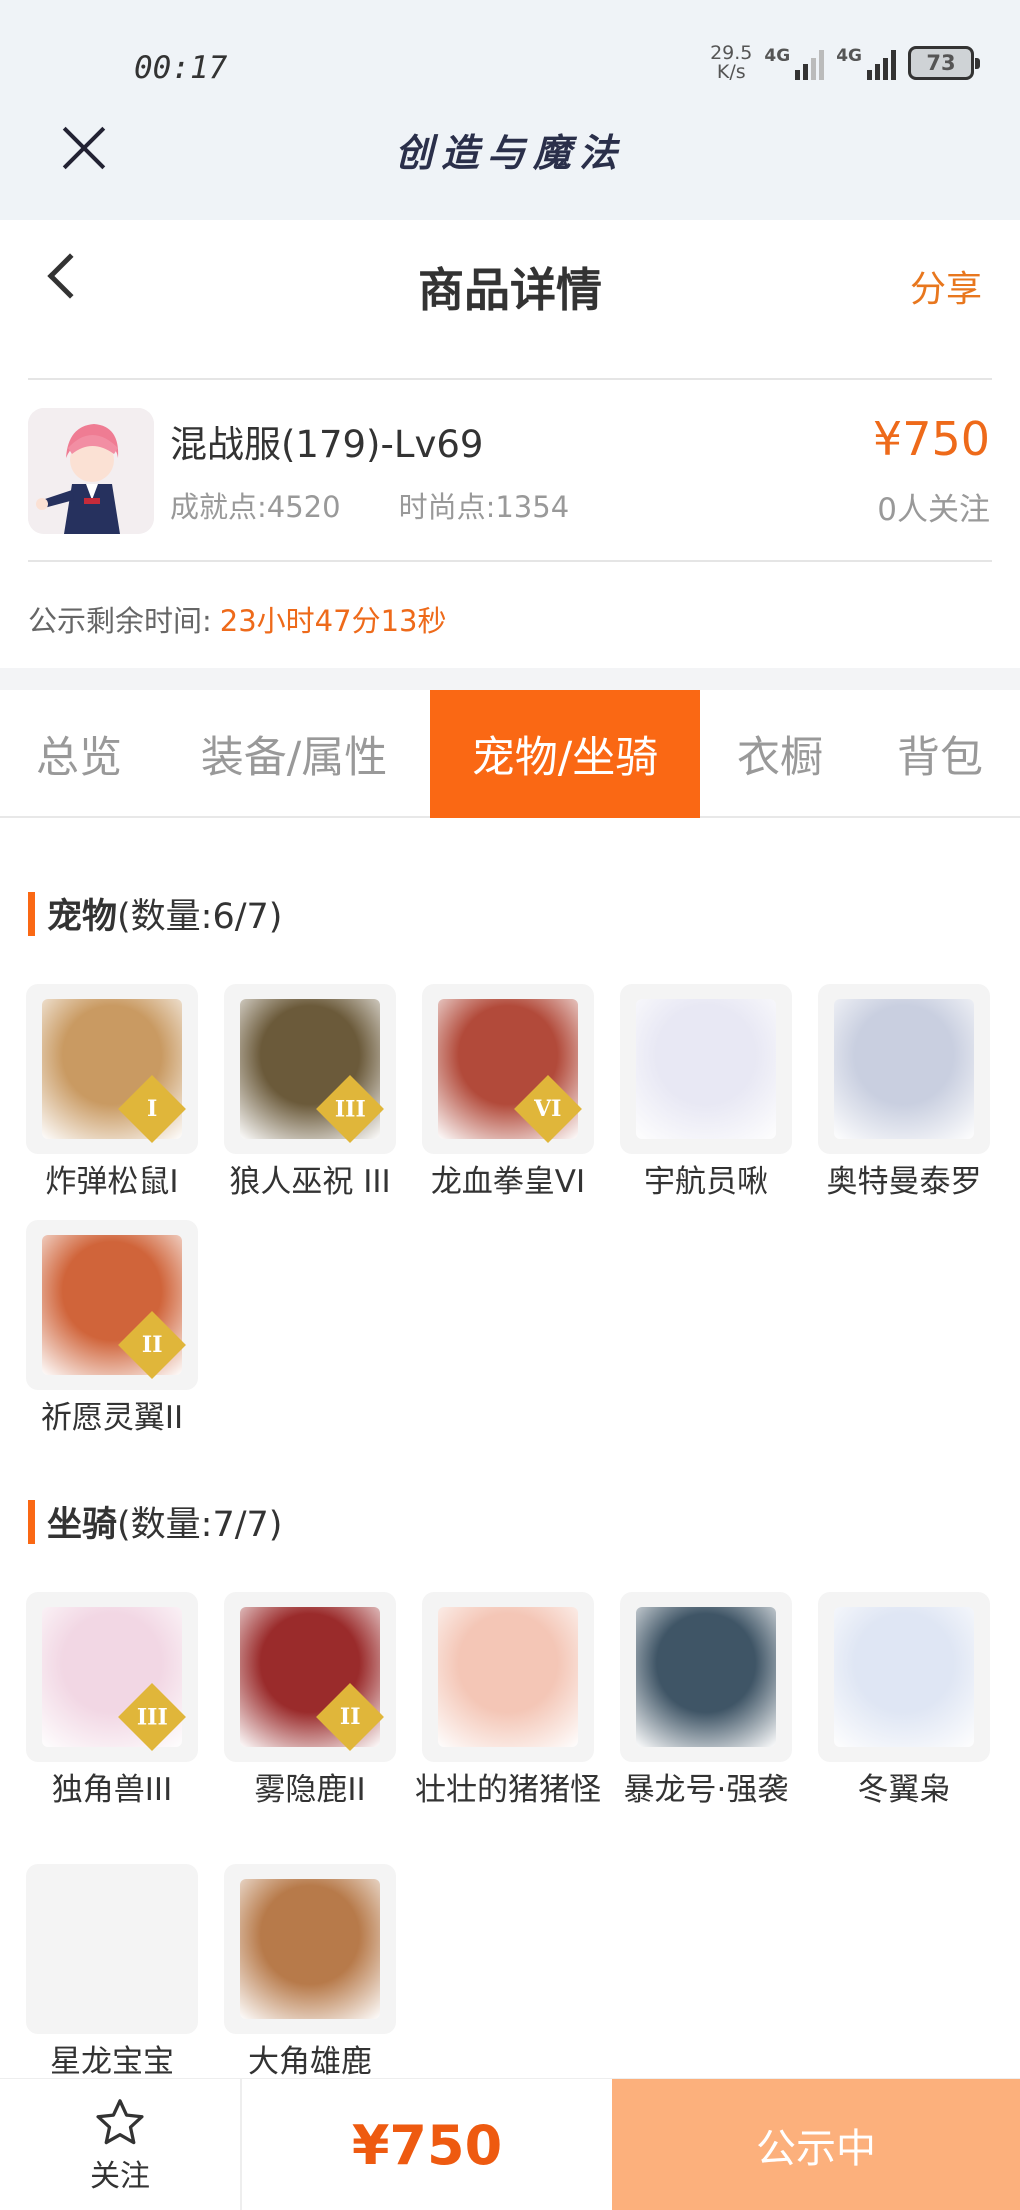  I want to click on tab-bar: 总览 装备/属性 宠物/坐骑 衣橱 背包, so click(510, 754).